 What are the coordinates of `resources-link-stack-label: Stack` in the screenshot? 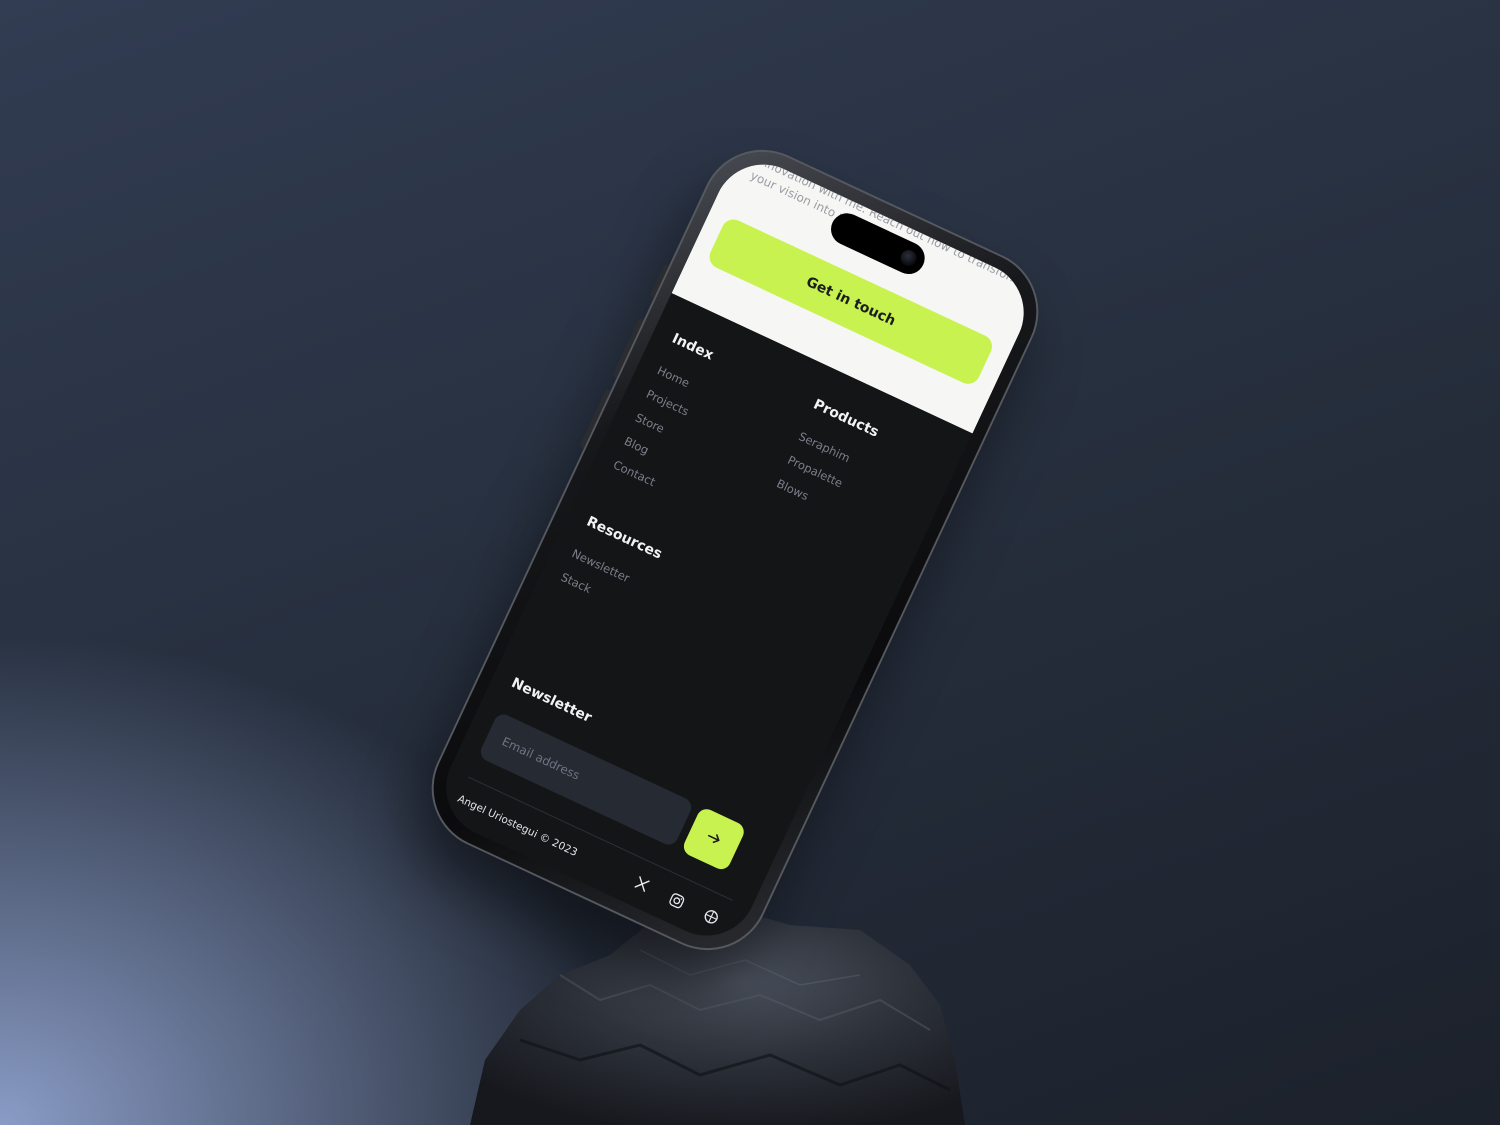 It's located at (576, 583).